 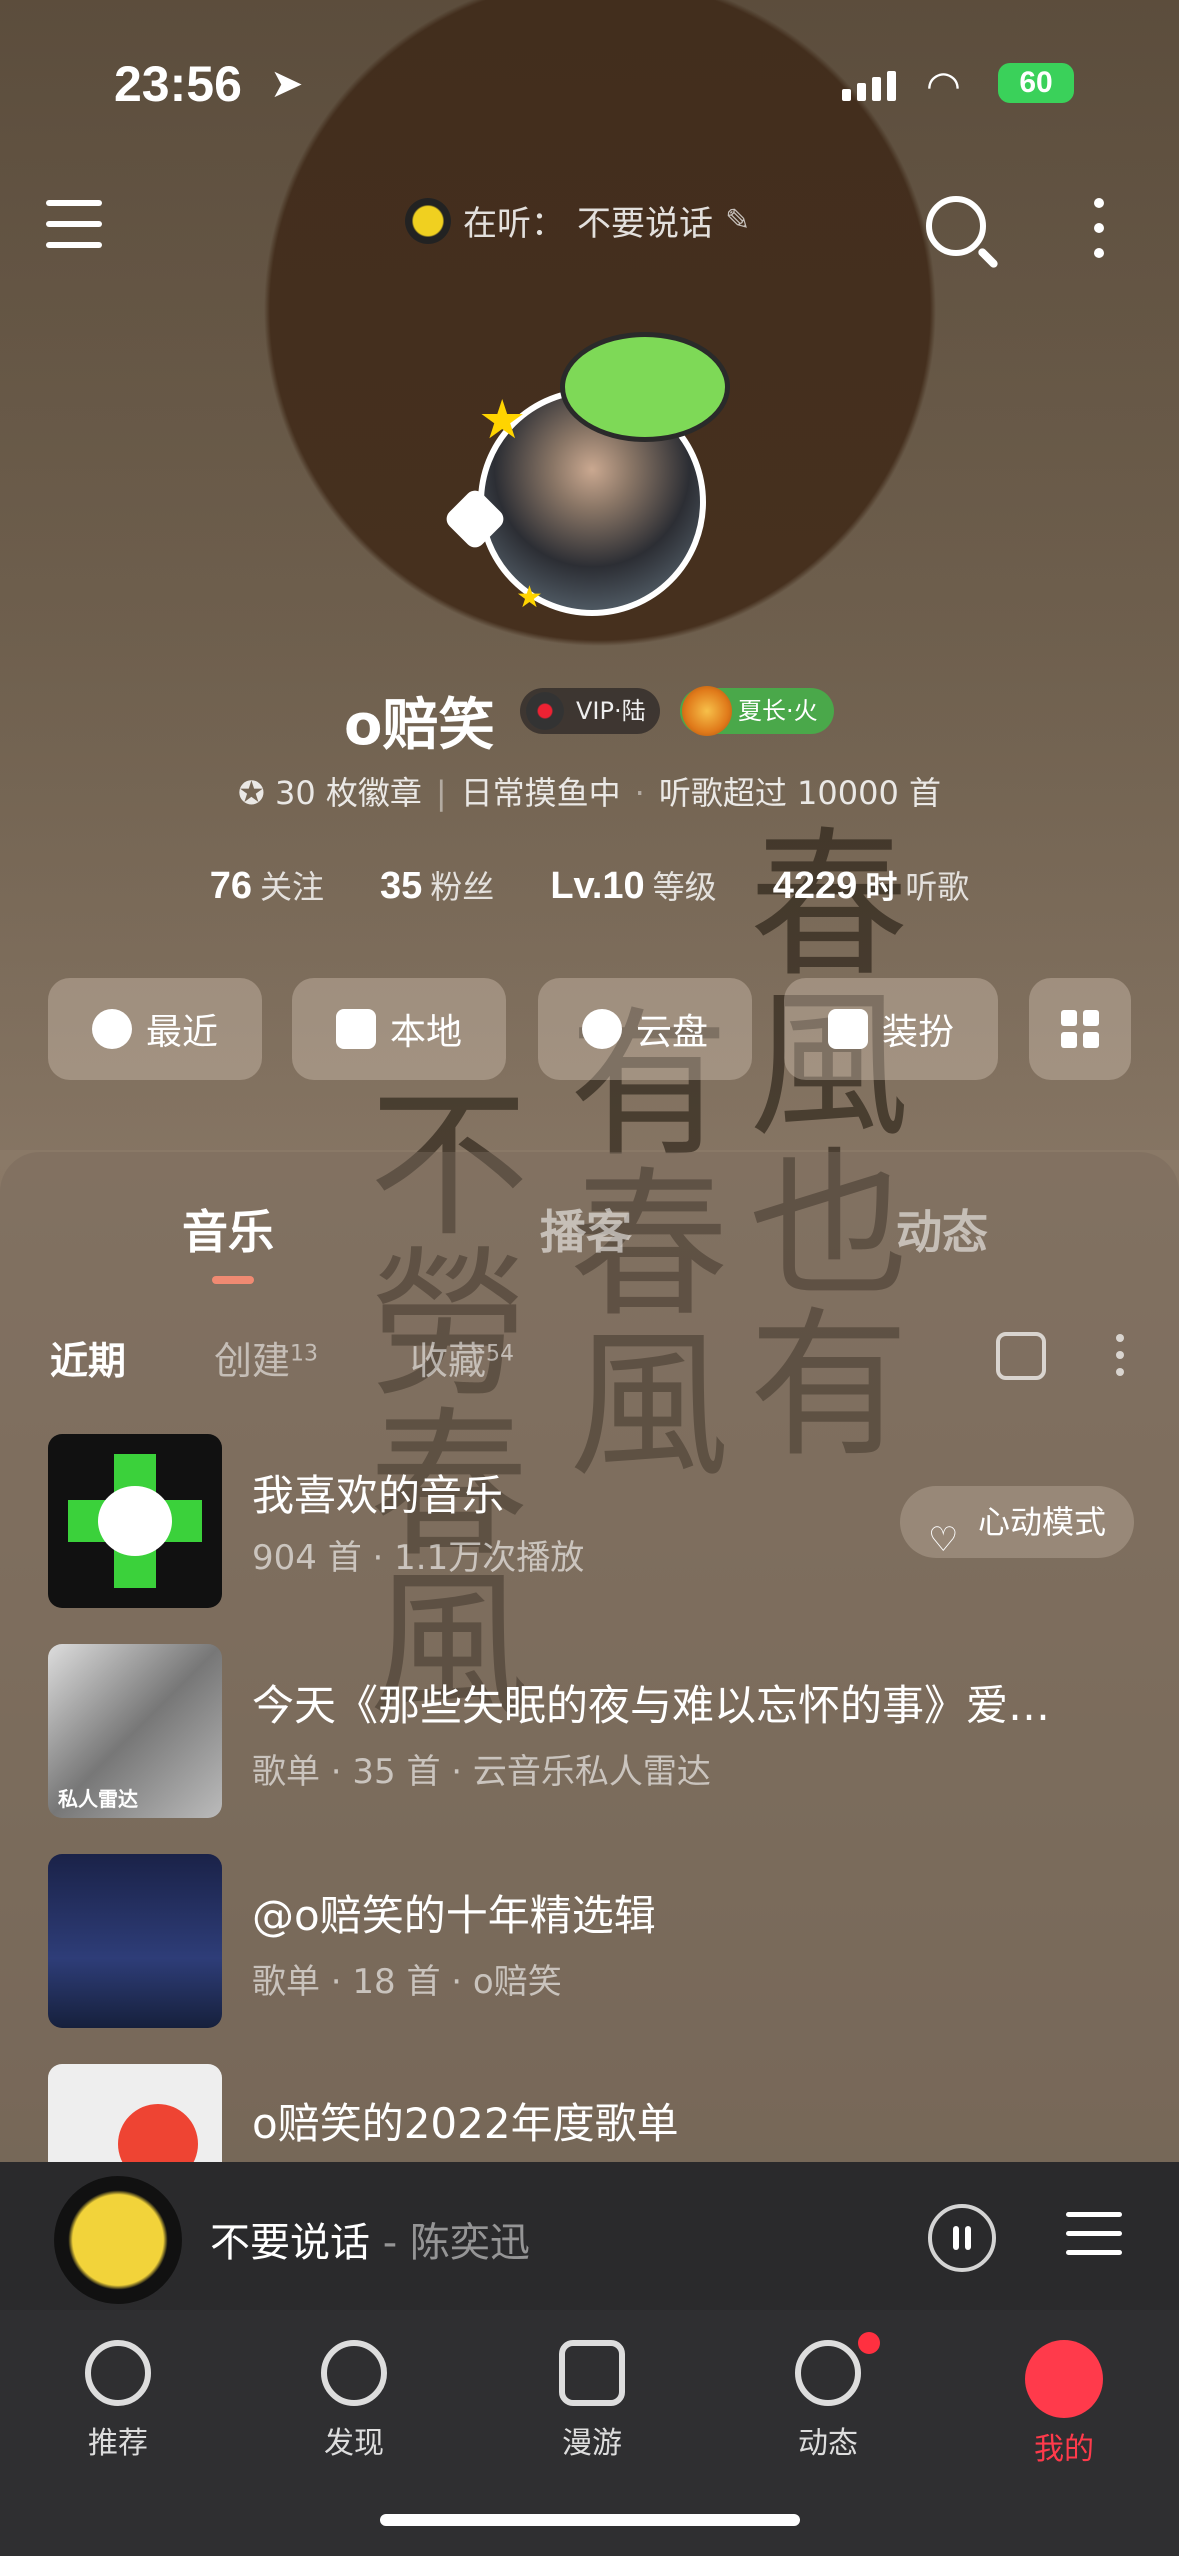 I want to click on now-playing-disc-icon, so click(x=428, y=220).